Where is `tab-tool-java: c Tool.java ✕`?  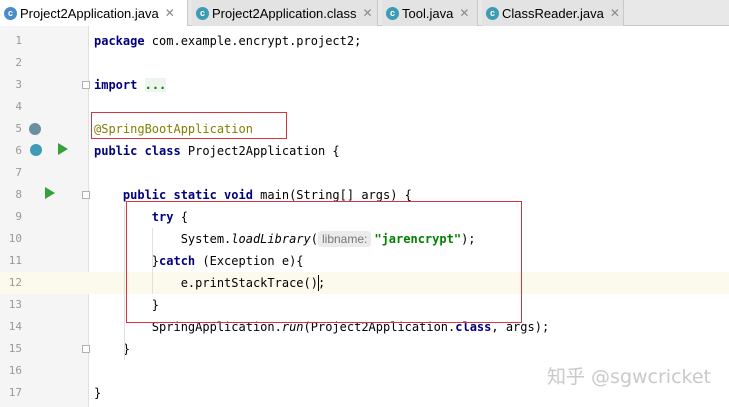
tab-tool-java: c Tool.java ✕ is located at coordinates (430, 13).